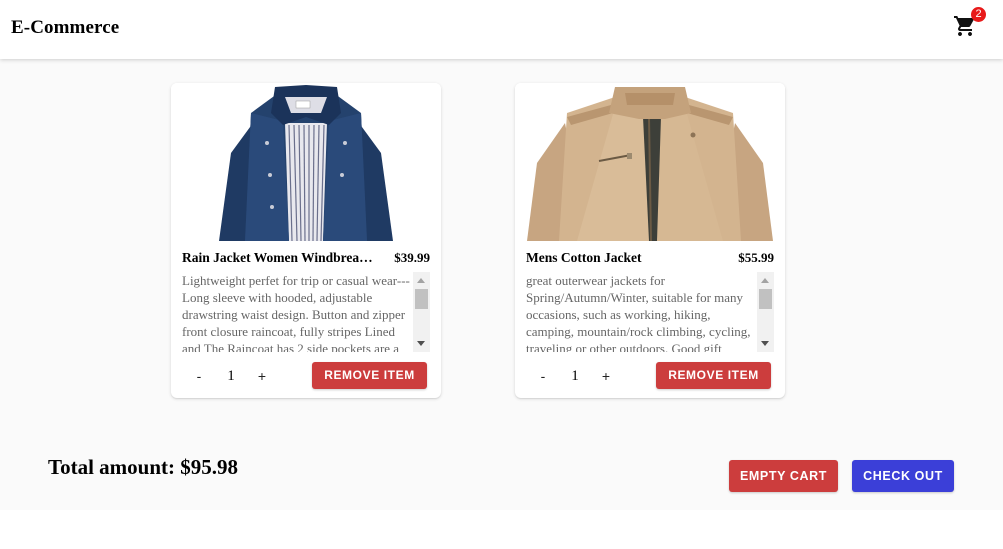  What do you see at coordinates (756, 257) in the screenshot?
I see `product-price: $55.99` at bounding box center [756, 257].